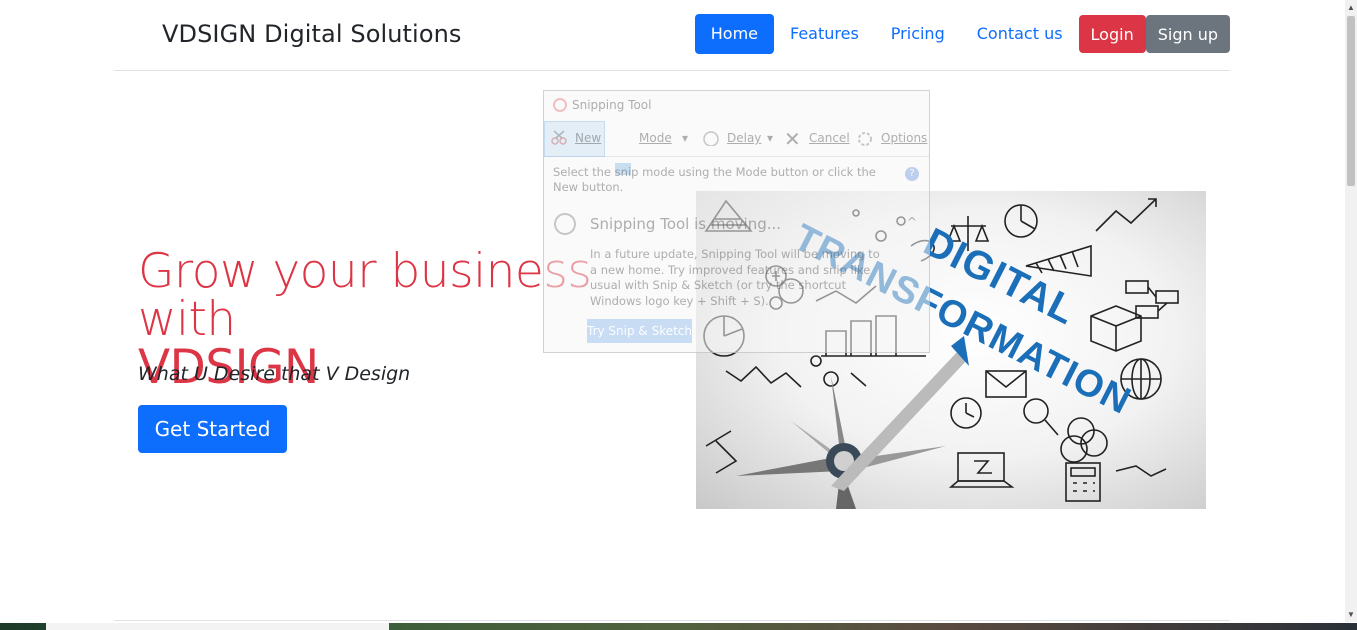  I want to click on help-icon: ?, so click(912, 174).